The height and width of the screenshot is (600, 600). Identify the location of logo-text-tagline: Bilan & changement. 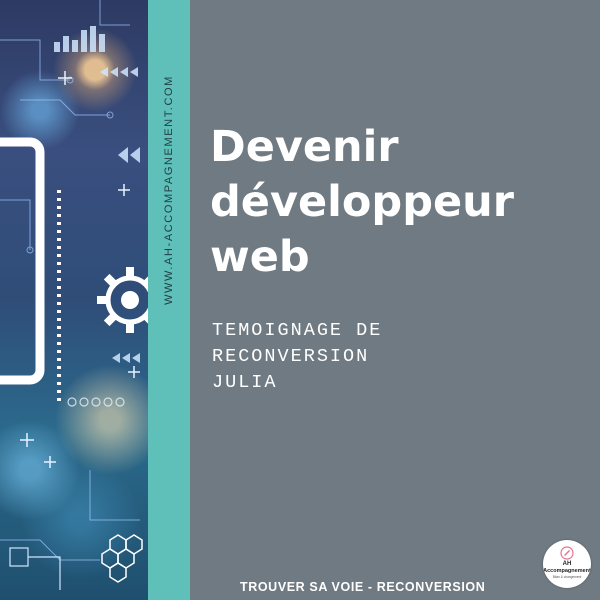
(567, 577).